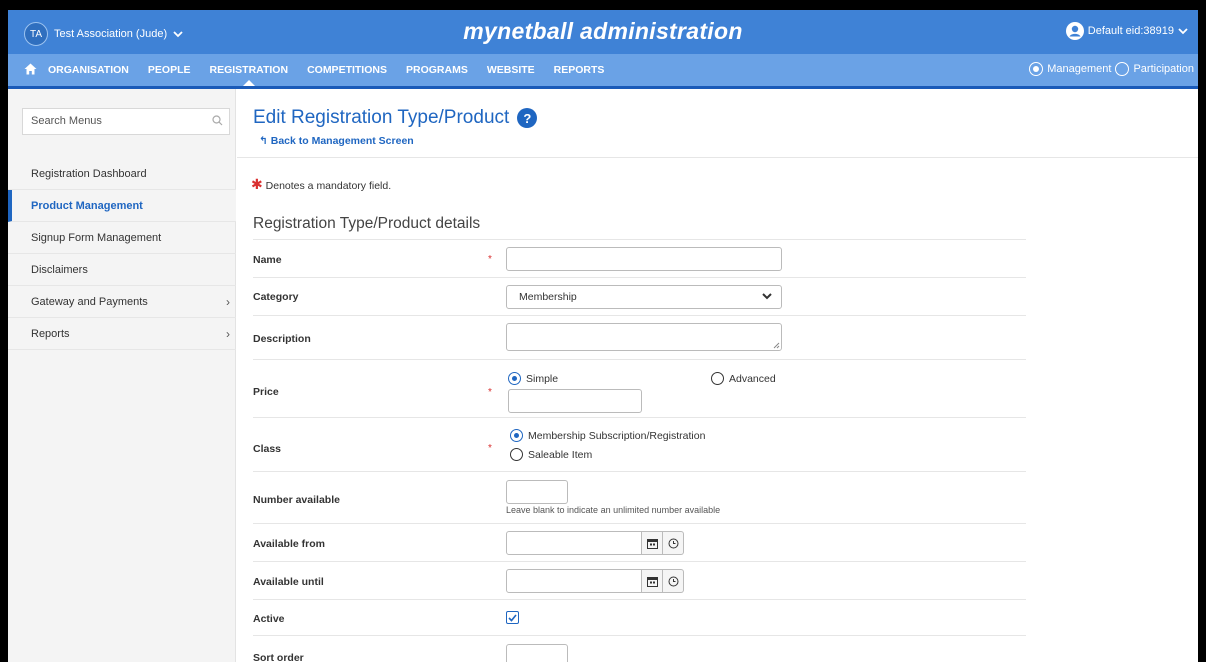  Describe the element at coordinates (257, 184) in the screenshot. I see `required-asterisk-icon: ✱` at that location.